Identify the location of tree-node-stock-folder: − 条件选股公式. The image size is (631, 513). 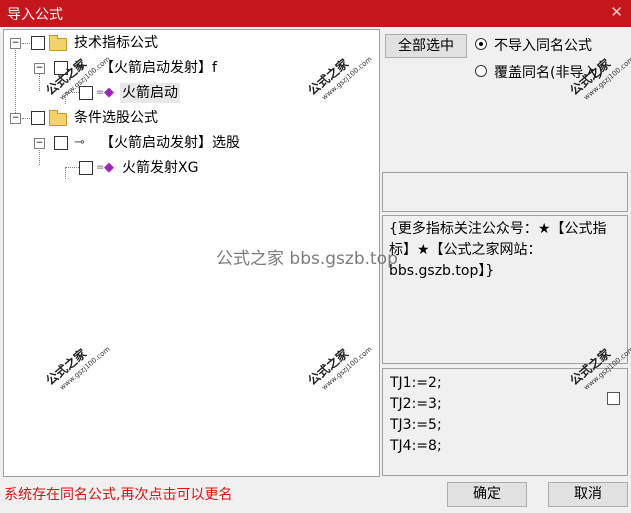
(189, 118).